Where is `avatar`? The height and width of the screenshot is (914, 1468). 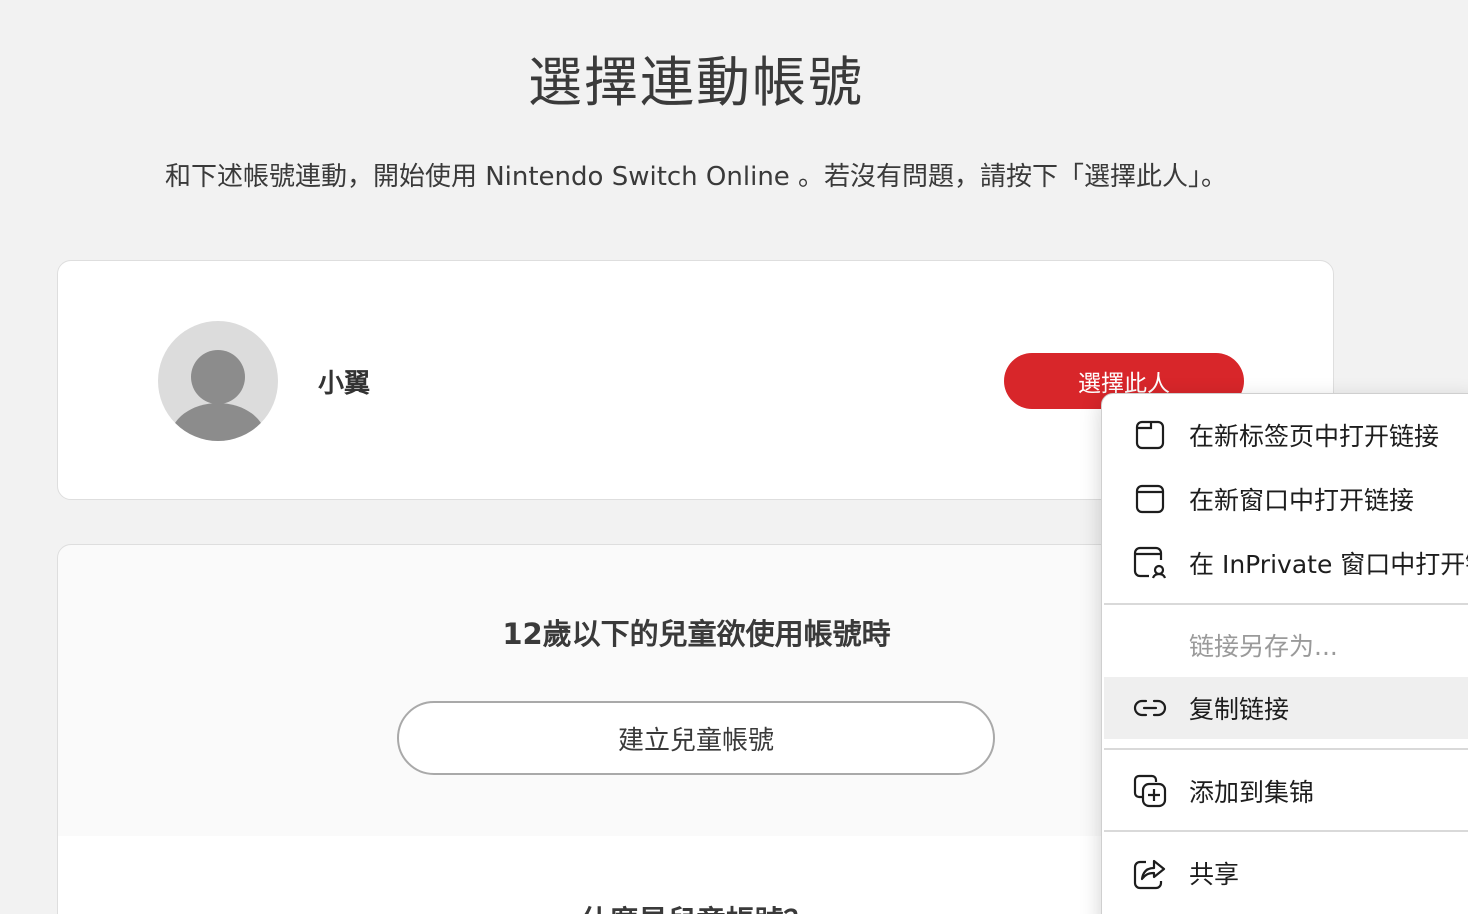
avatar is located at coordinates (218, 381).